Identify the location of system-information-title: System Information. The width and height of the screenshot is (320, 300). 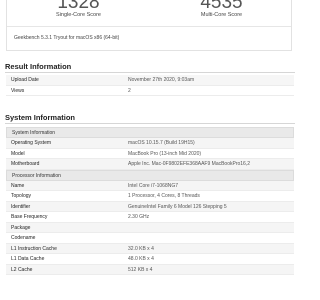
(40, 117).